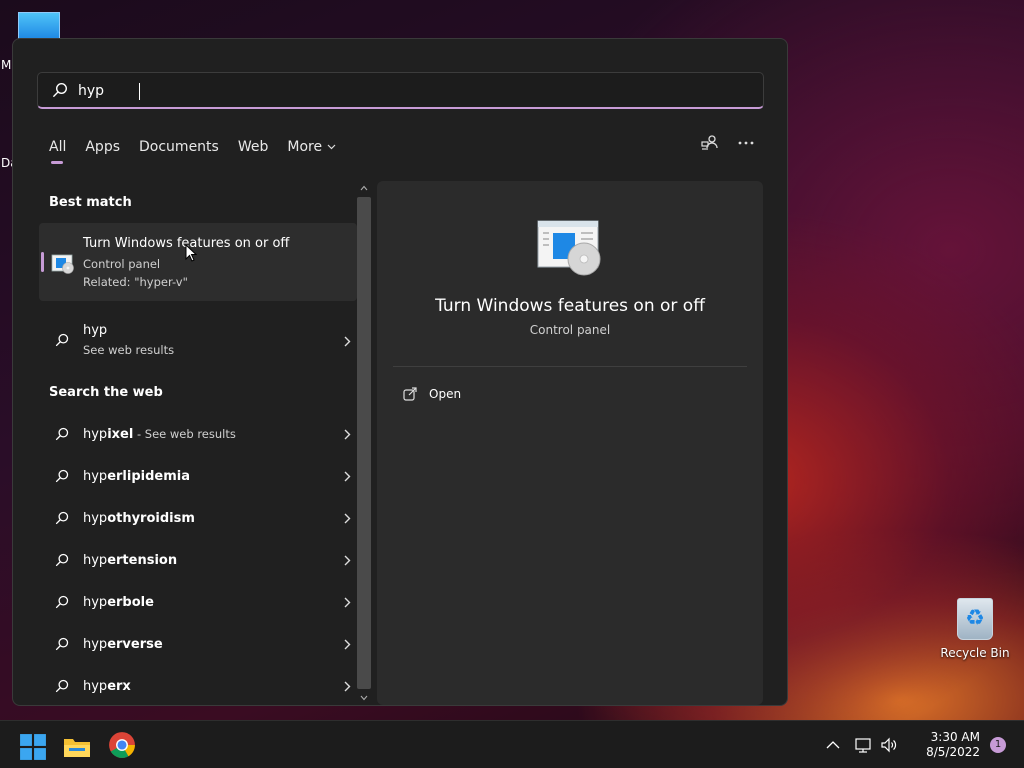  I want to click on recycle-bin-desktop-icon: Recycle Bin, so click(975, 629).